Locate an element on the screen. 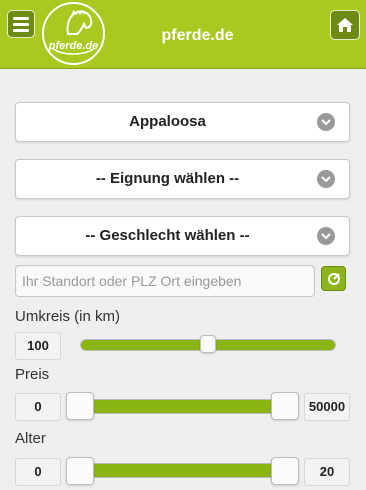  home-button is located at coordinates (345, 25).